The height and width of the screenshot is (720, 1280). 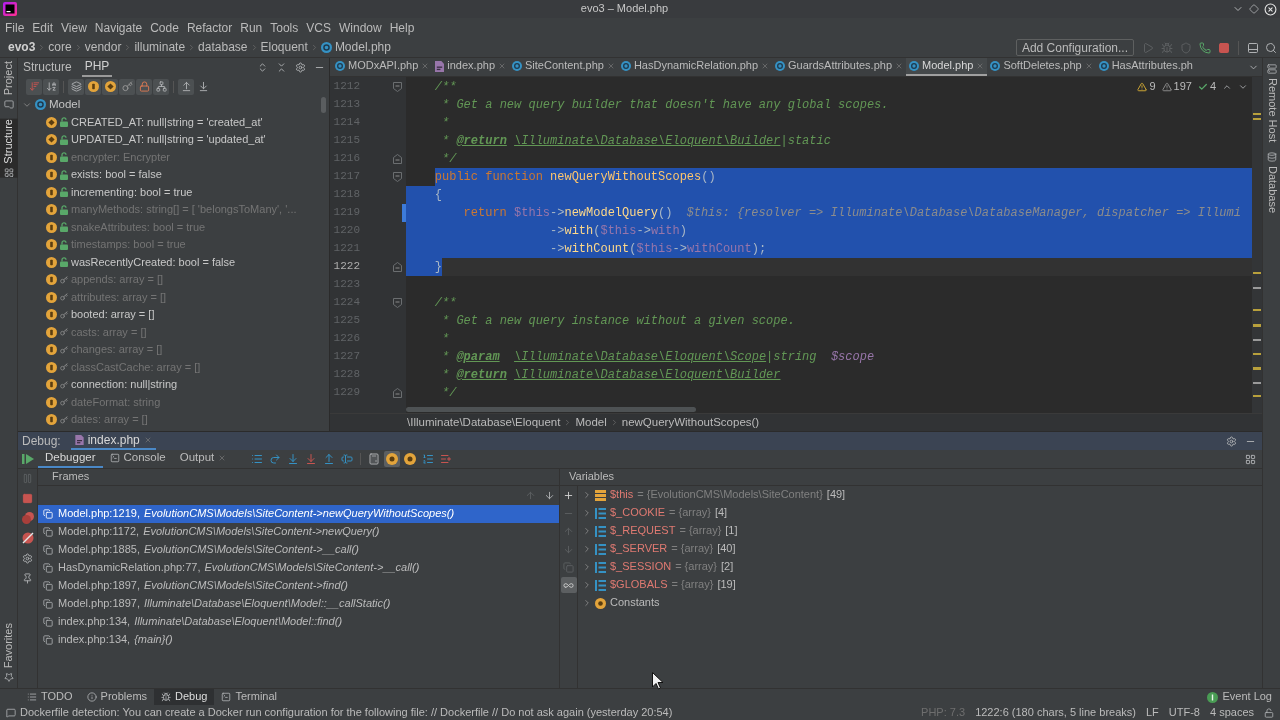 What do you see at coordinates (1176, 87) in the screenshot?
I see `weak-warnings-indicator: 197` at bounding box center [1176, 87].